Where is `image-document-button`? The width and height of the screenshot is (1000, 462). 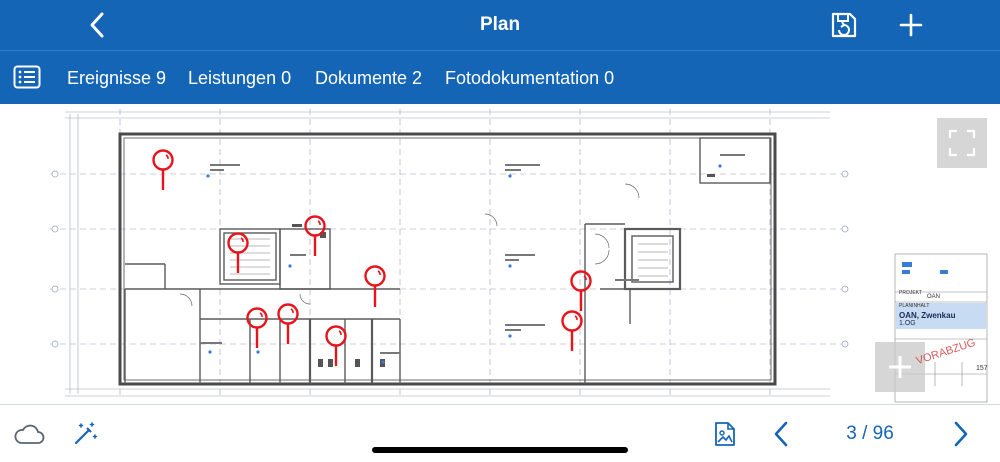
image-document-button is located at coordinates (725, 434).